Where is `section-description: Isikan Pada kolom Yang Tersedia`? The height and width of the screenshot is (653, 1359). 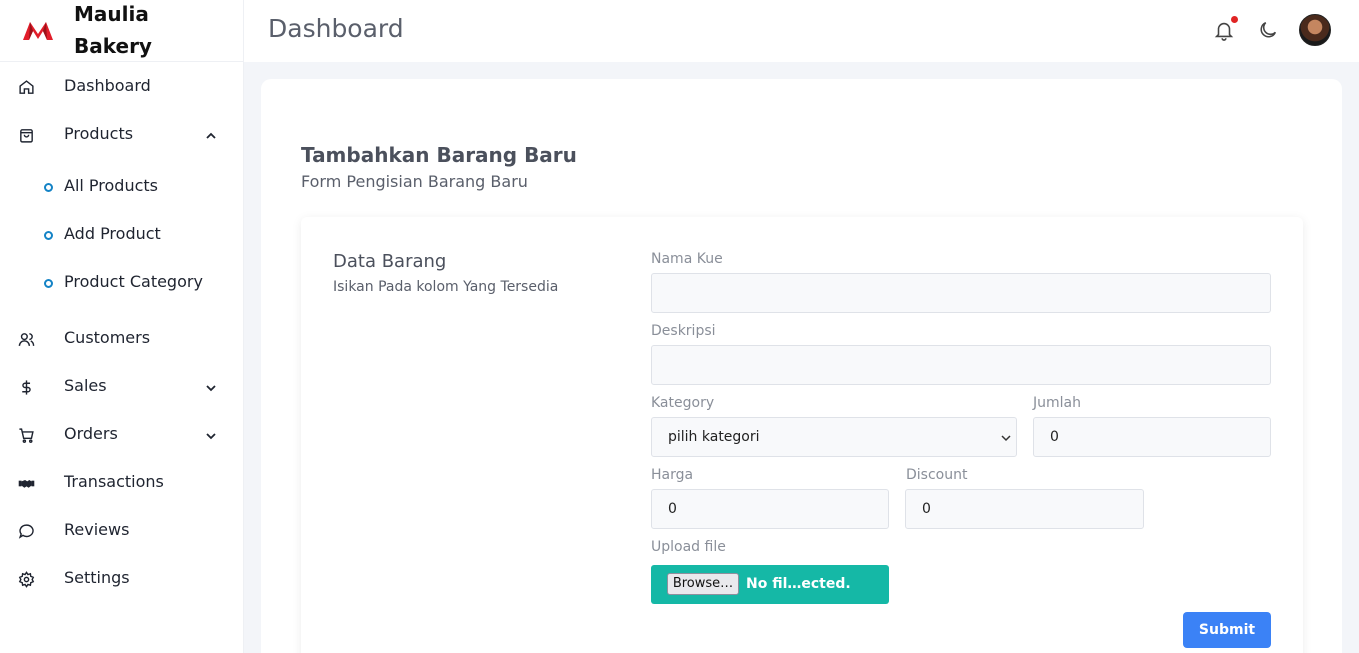
section-description: Isikan Pada kolom Yang Tersedia is located at coordinates (446, 287).